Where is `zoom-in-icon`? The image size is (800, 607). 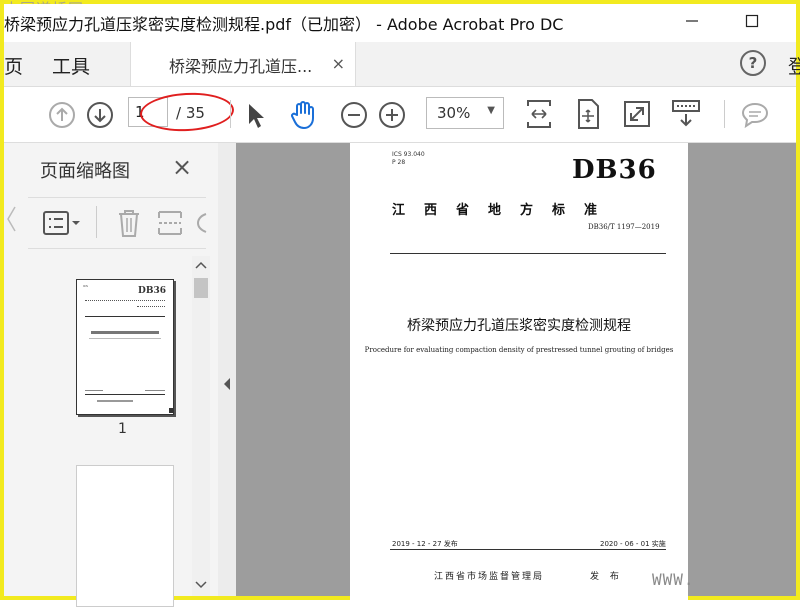
zoom-in-icon is located at coordinates (392, 115).